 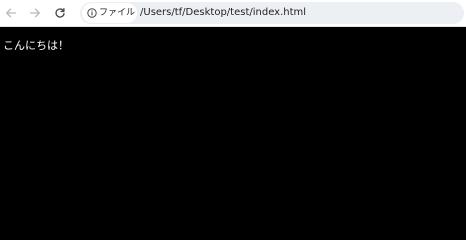 I want to click on reload-button, so click(x=60, y=13).